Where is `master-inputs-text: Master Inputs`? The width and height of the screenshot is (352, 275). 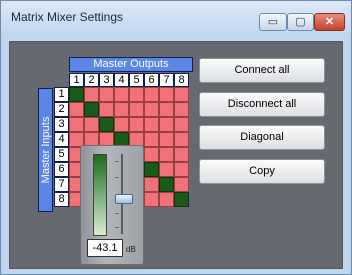 master-inputs-text: Master Inputs is located at coordinates (45, 150).